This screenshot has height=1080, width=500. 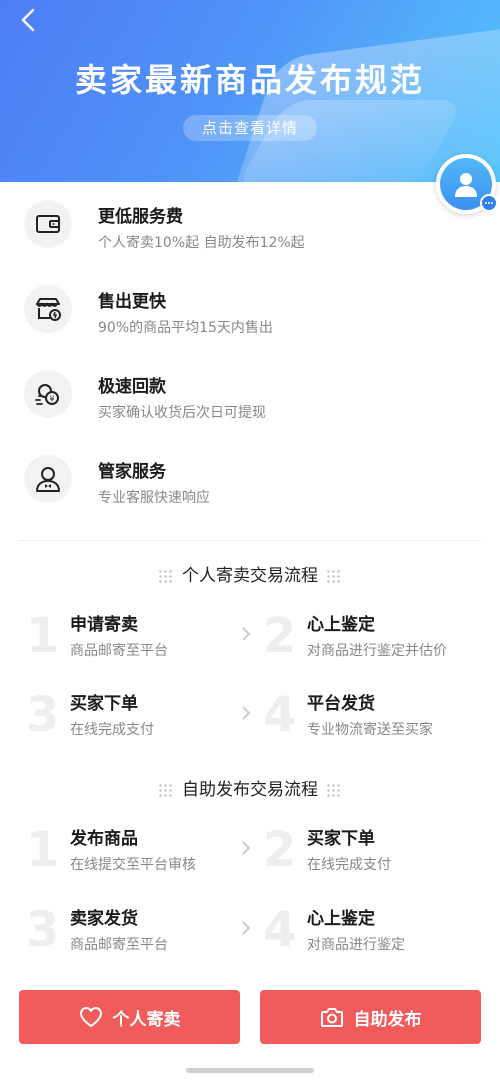 What do you see at coordinates (378, 720) in the screenshot?
I see `flow-step: 4 平台发货 专业物流寄送至买家` at bounding box center [378, 720].